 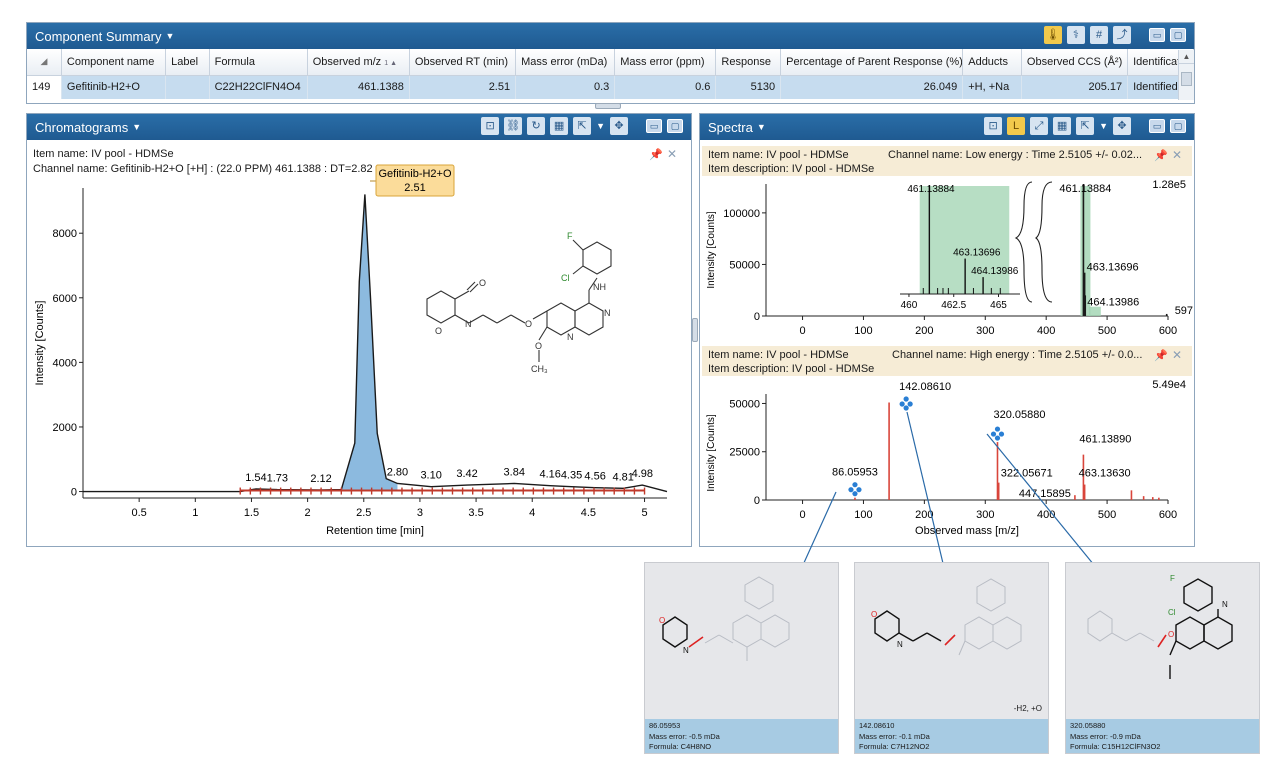 I want to click on fluorine-label: F, so click(x=570, y=236).